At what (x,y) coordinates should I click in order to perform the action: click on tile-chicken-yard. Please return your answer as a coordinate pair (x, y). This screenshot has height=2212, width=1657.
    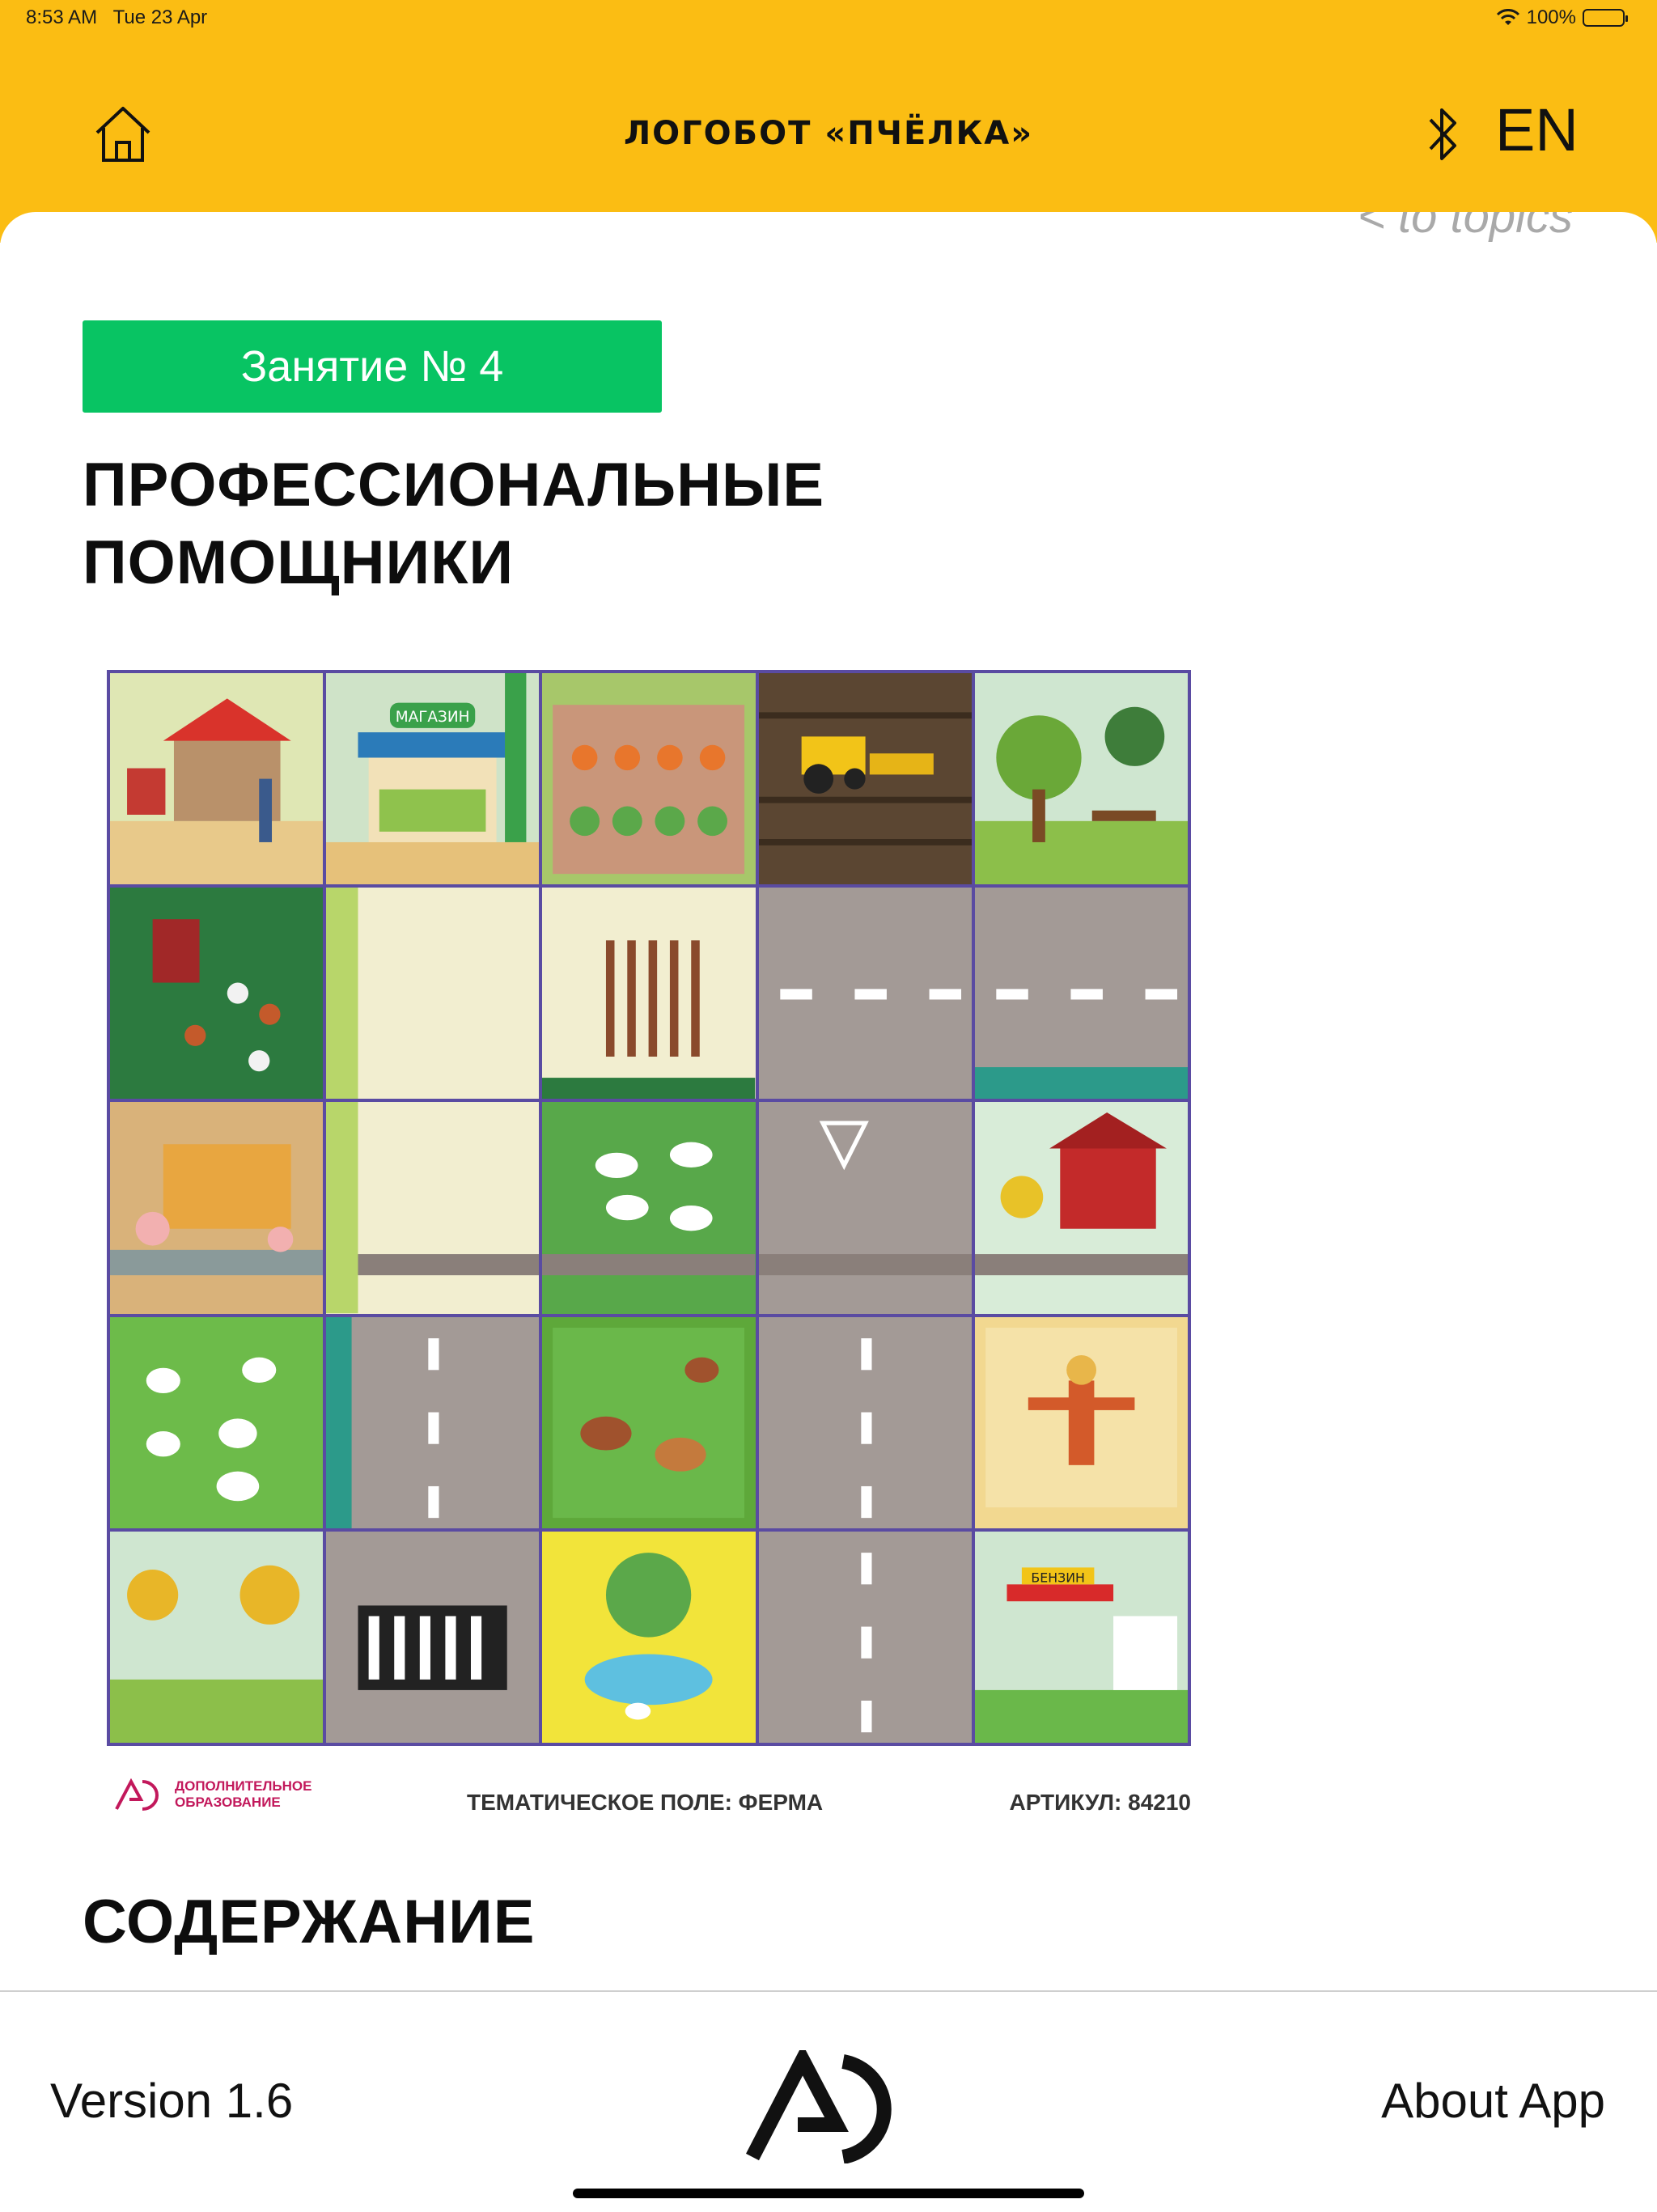
    Looking at the image, I should click on (217, 994).